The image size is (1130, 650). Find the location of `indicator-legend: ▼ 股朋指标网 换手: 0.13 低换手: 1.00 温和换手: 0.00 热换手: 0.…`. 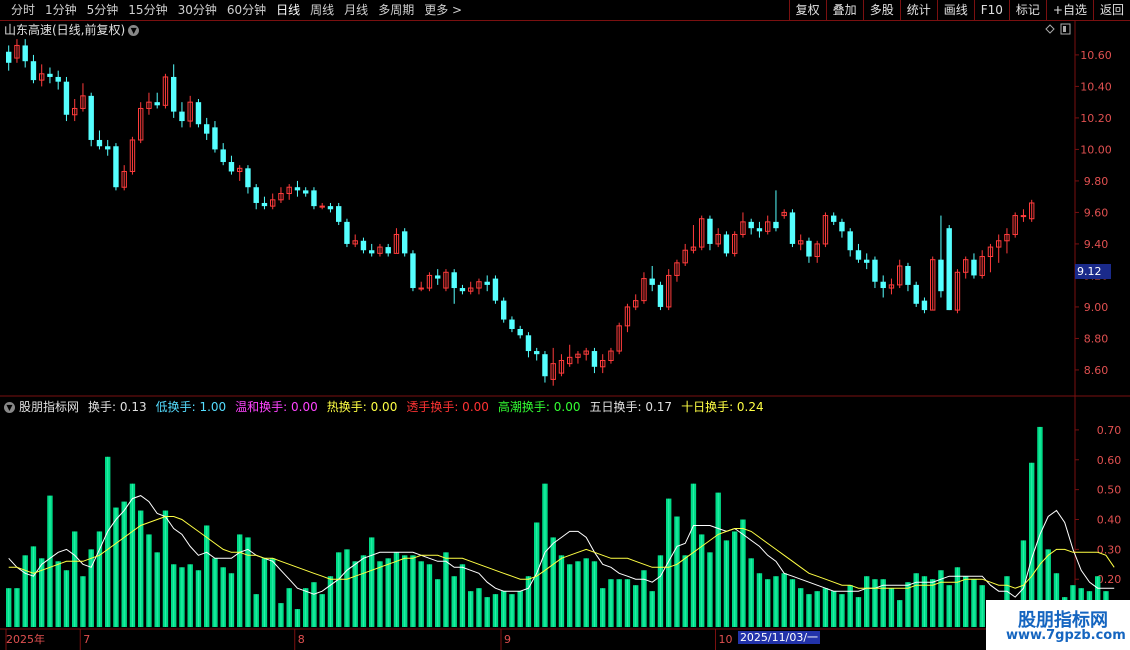

indicator-legend: ▼ 股朋指标网 换手: 0.13 低换手: 1.00 温和换手: 0.00 热换手: 0.… is located at coordinates (388, 406).